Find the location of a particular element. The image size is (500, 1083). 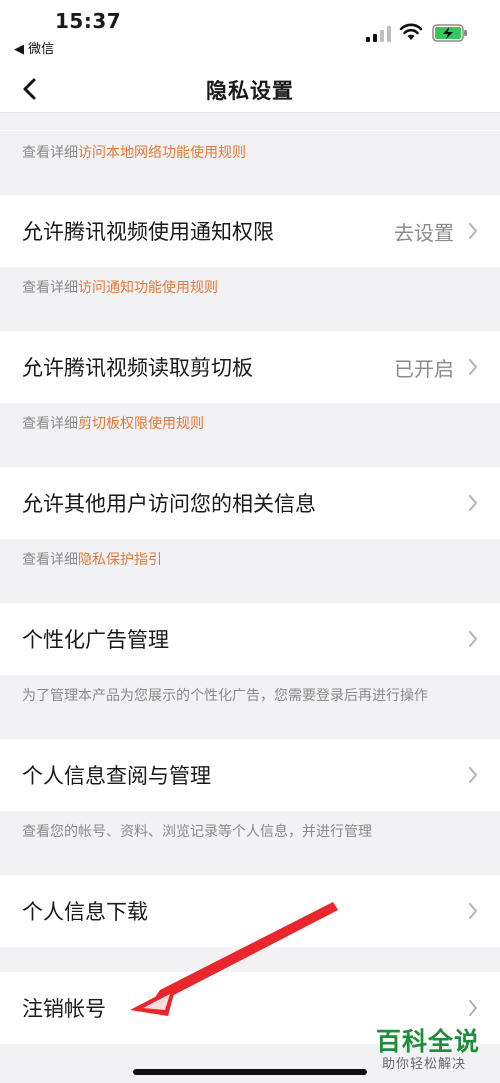

row-label: 个性化广告管理 is located at coordinates (95, 640).